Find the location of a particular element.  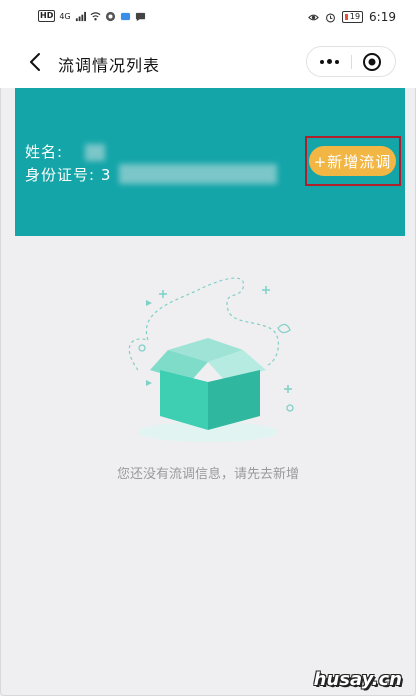

hd-badge: HD is located at coordinates (47, 16).